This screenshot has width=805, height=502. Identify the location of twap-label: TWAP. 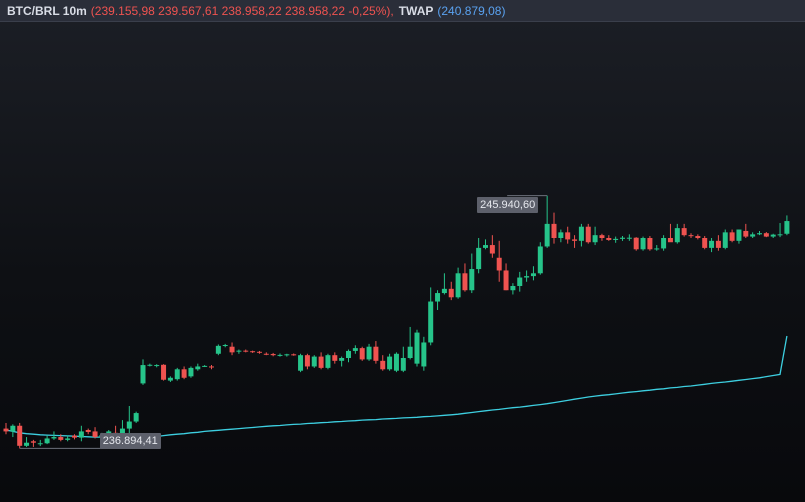
(416, 10).